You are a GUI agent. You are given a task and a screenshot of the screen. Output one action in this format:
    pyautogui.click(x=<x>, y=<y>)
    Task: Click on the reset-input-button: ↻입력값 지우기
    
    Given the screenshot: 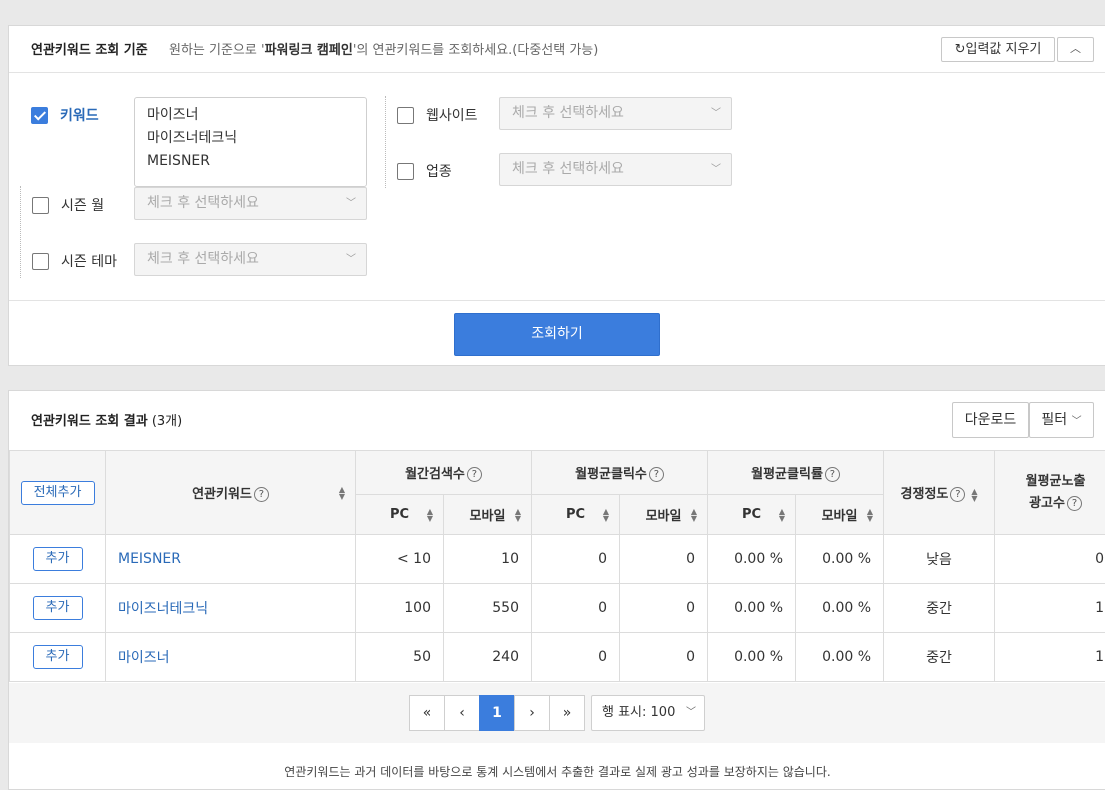 What is the action you would take?
    pyautogui.click(x=998, y=49)
    